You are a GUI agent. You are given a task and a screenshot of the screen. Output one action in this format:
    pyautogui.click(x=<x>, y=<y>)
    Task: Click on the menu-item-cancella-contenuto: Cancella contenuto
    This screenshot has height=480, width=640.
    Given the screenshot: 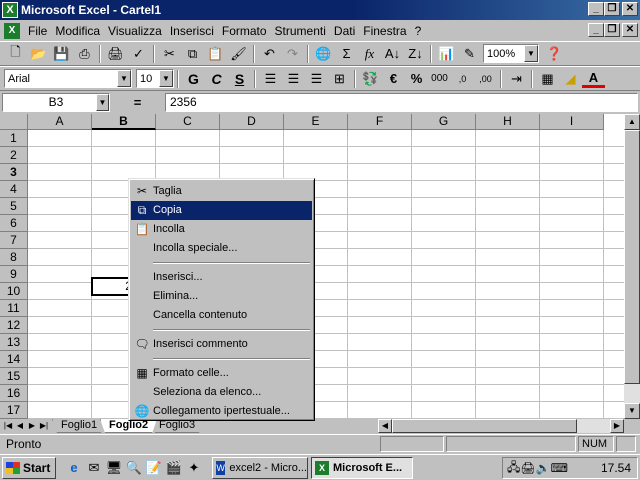 What is the action you would take?
    pyautogui.click(x=221, y=315)
    